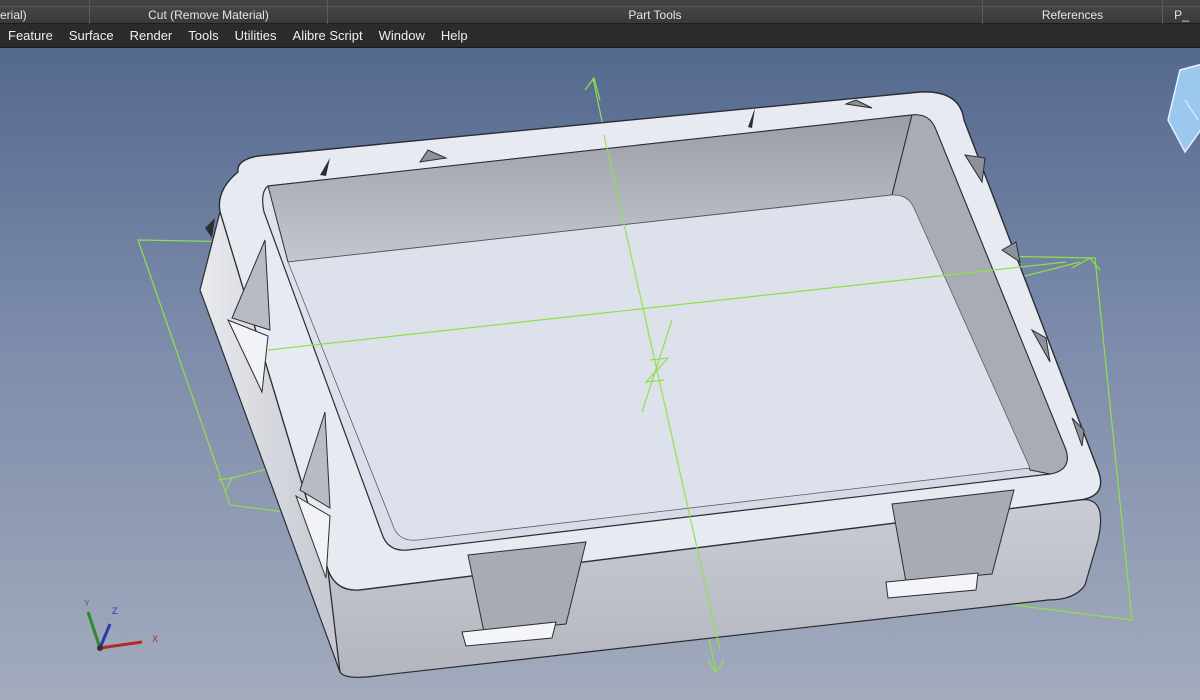  What do you see at coordinates (454, 36) in the screenshot?
I see `menu-help: Help` at bounding box center [454, 36].